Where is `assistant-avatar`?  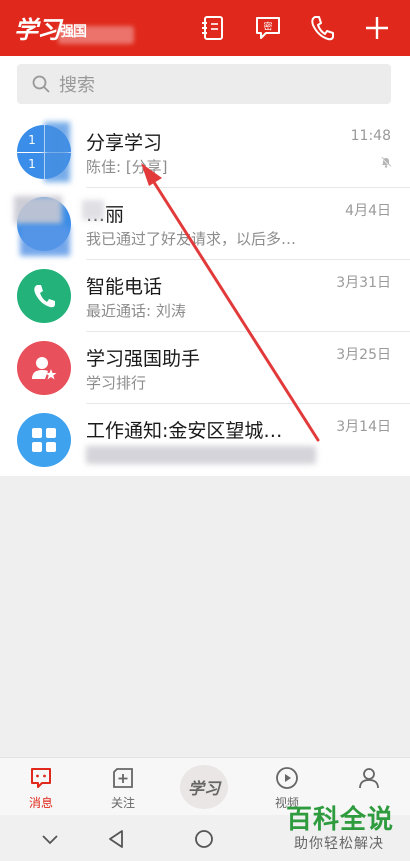
assistant-avatar is located at coordinates (44, 368).